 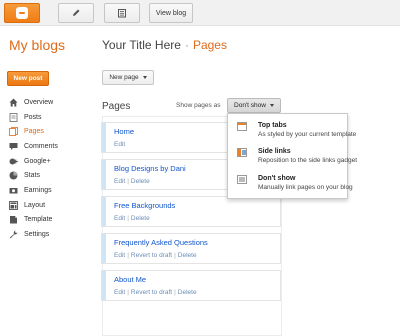 I want to click on sidebar-item-layout: Layout, so click(x=33, y=205).